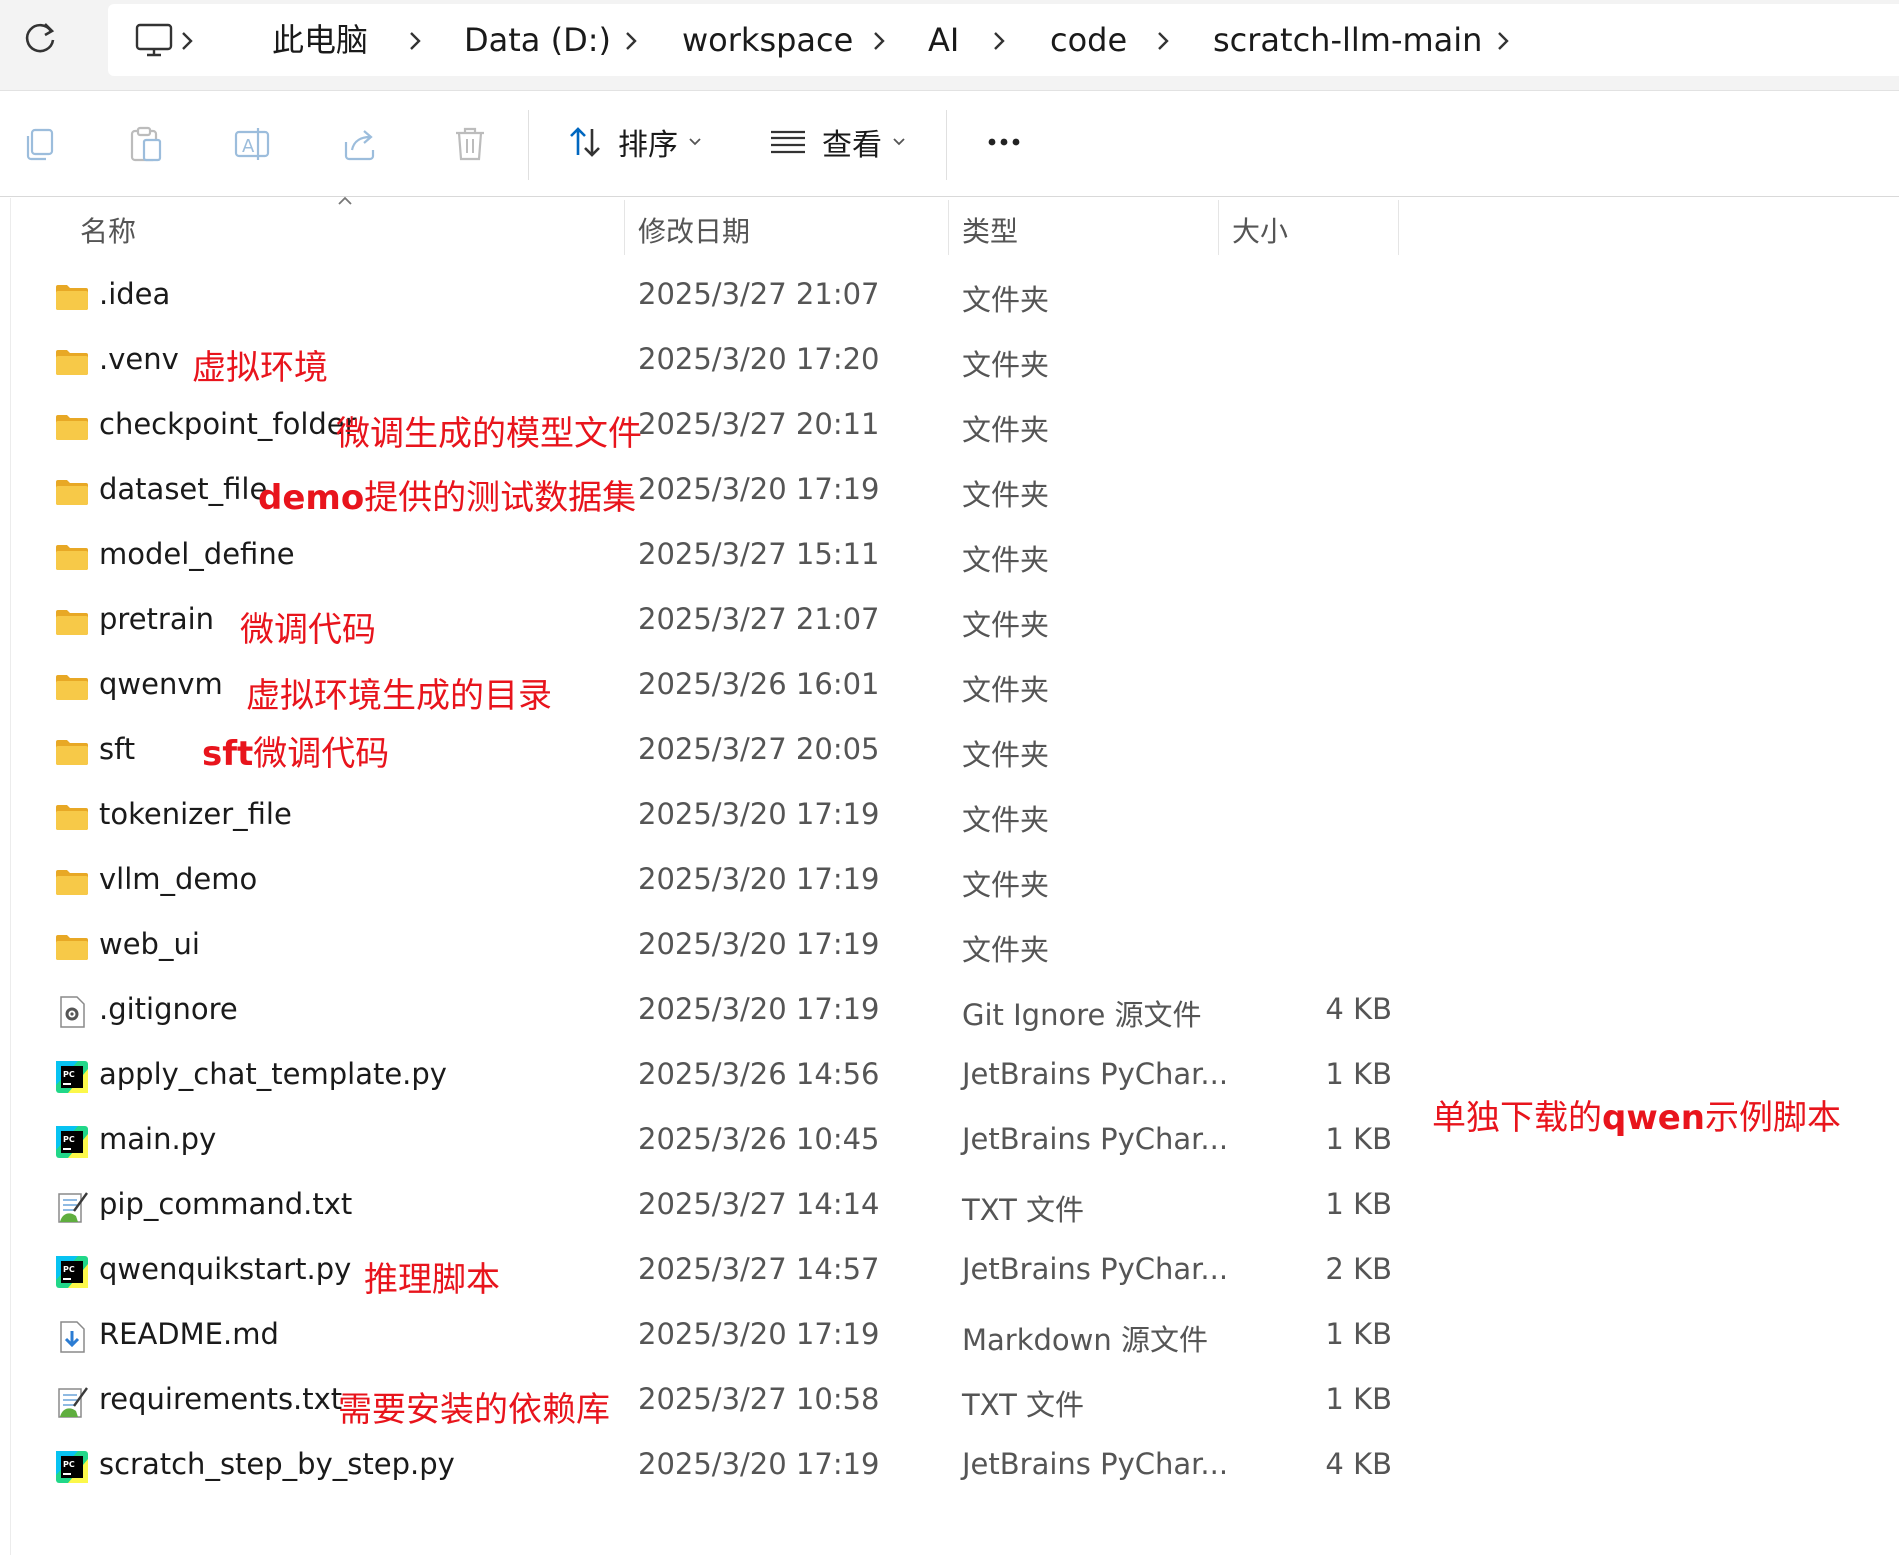  I want to click on column-header-name: 名称, so click(108, 230).